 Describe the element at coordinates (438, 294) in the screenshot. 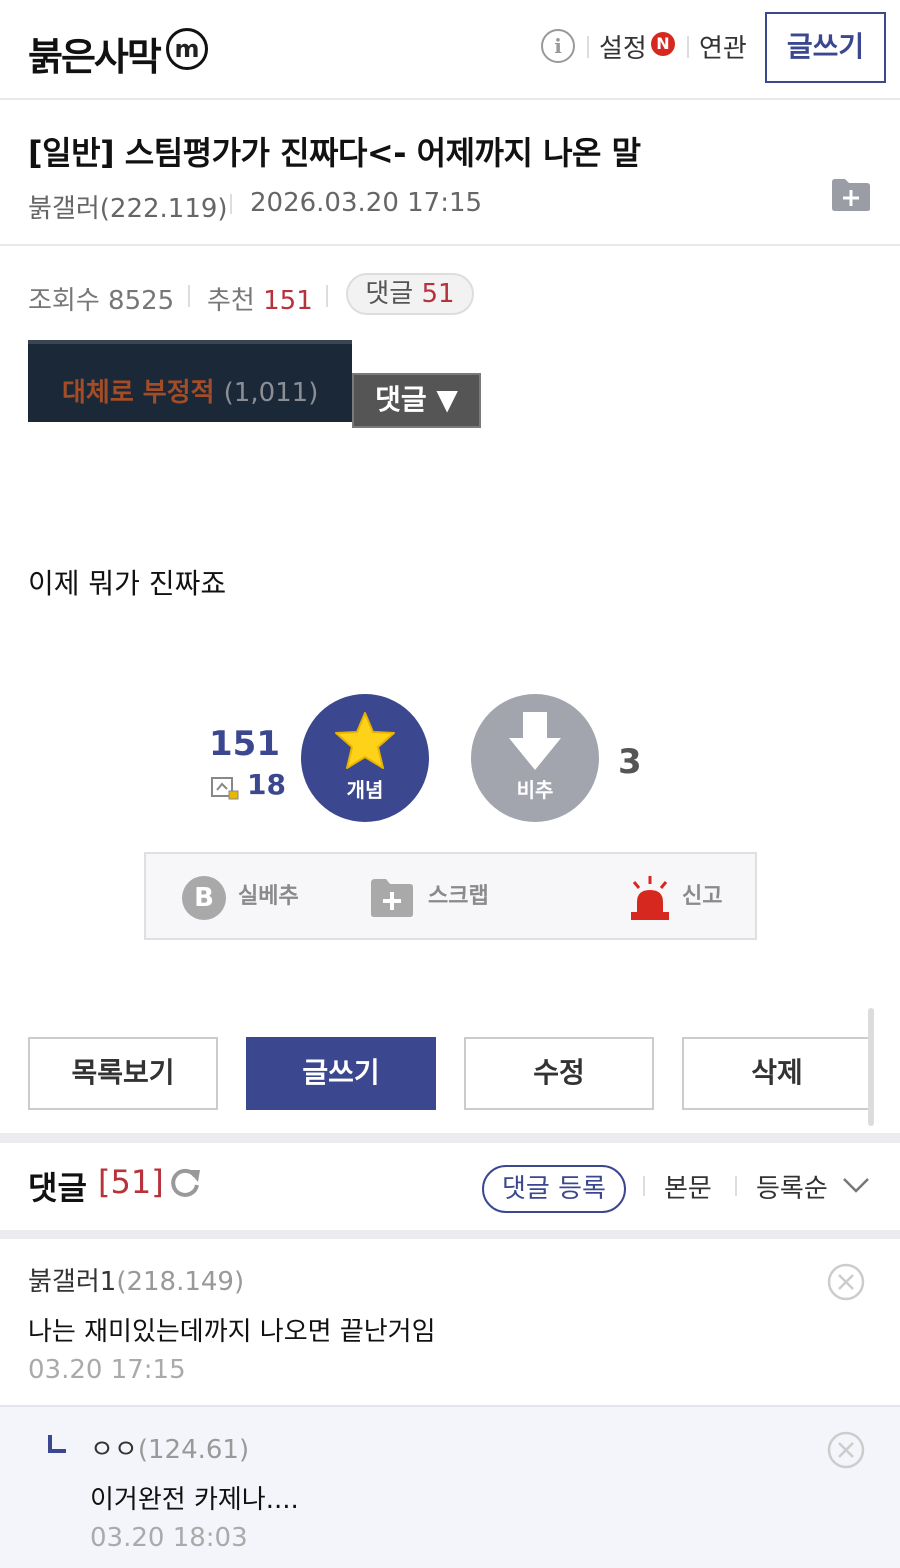

I see `comment-value: 51` at that location.